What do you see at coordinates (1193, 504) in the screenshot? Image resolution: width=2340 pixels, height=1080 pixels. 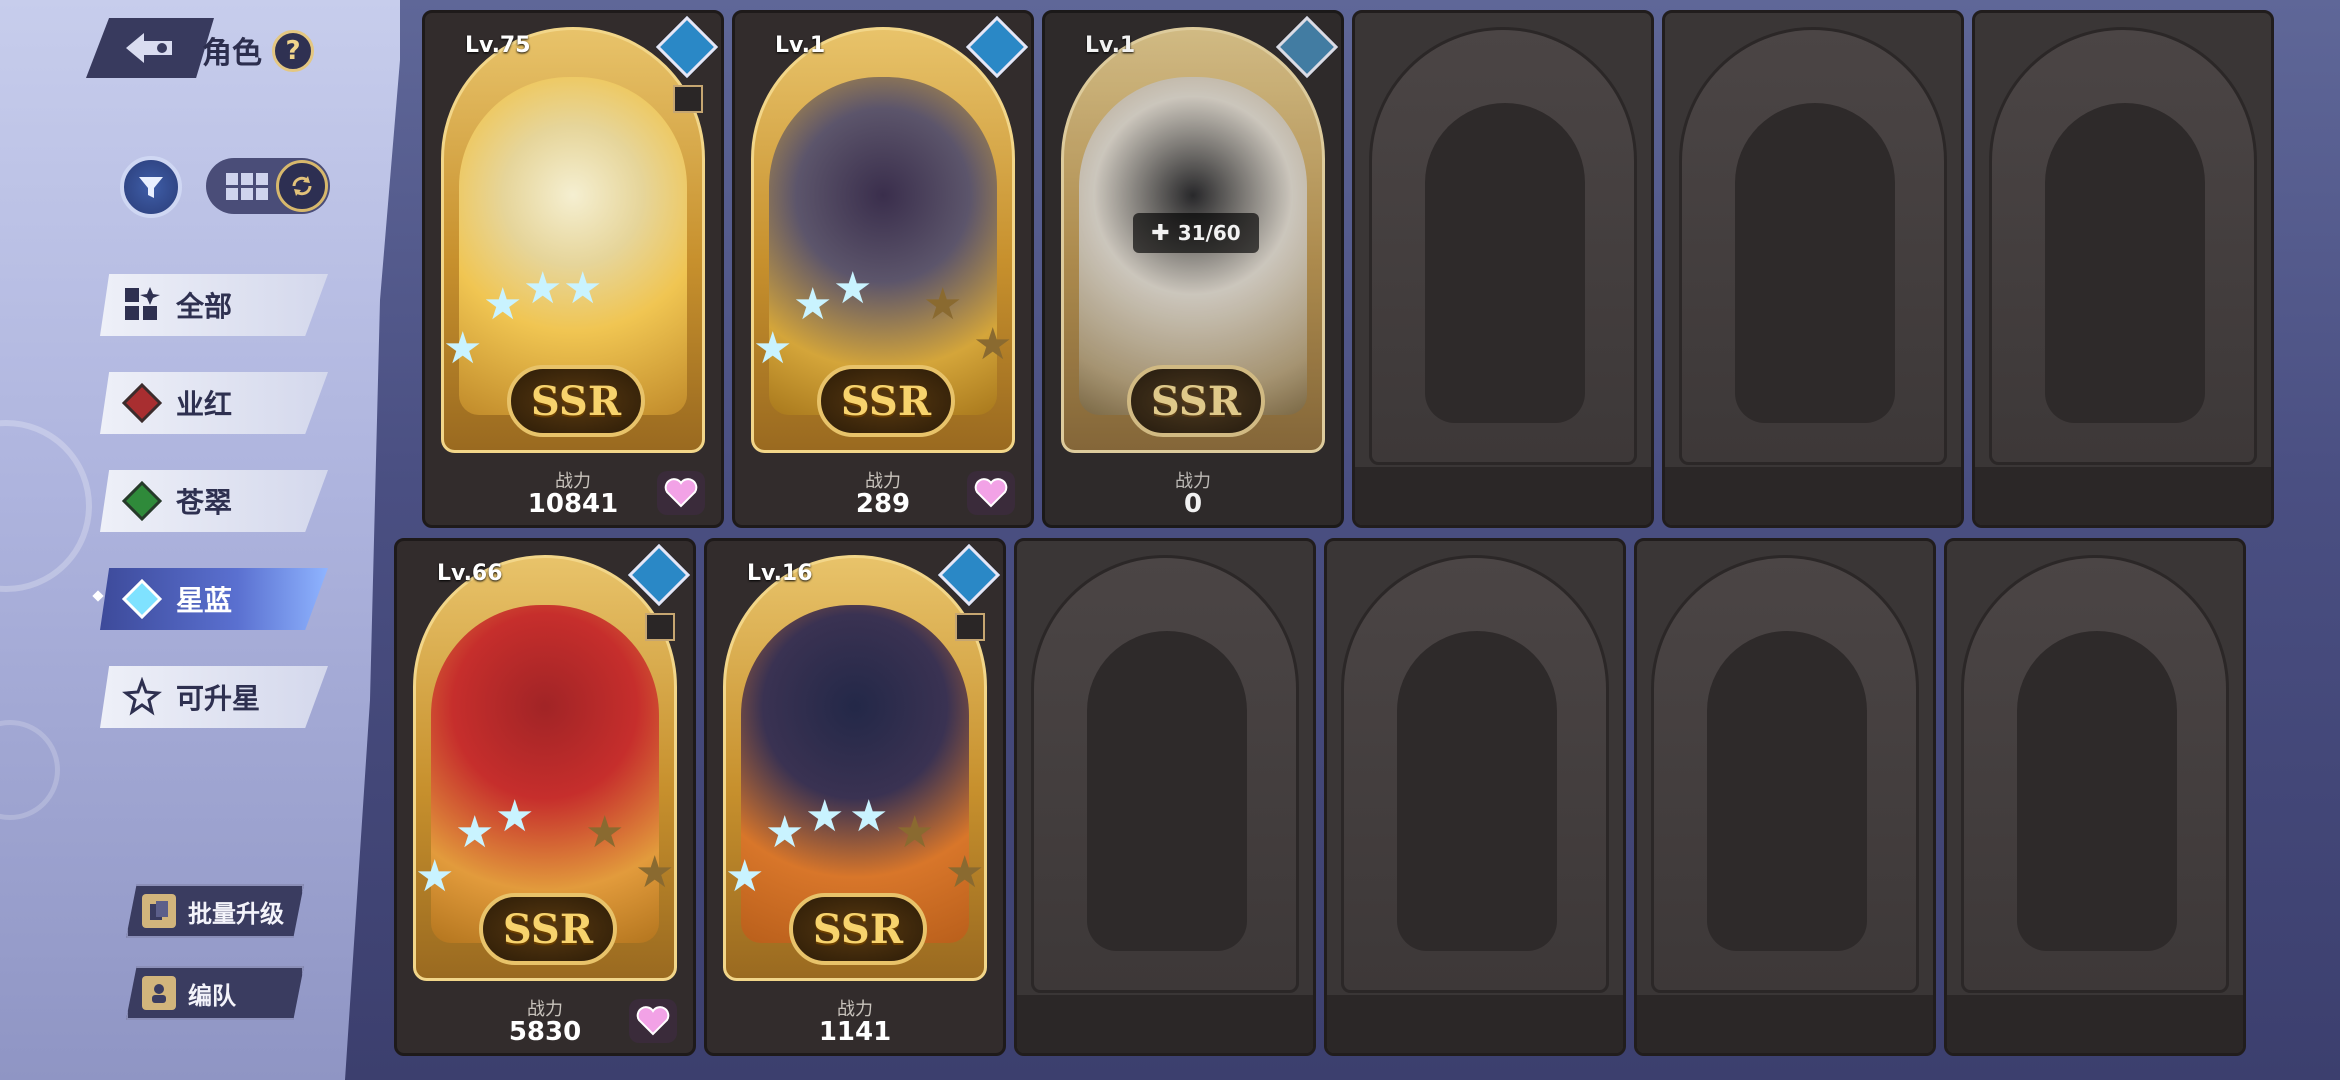 I see `power-value: 0` at bounding box center [1193, 504].